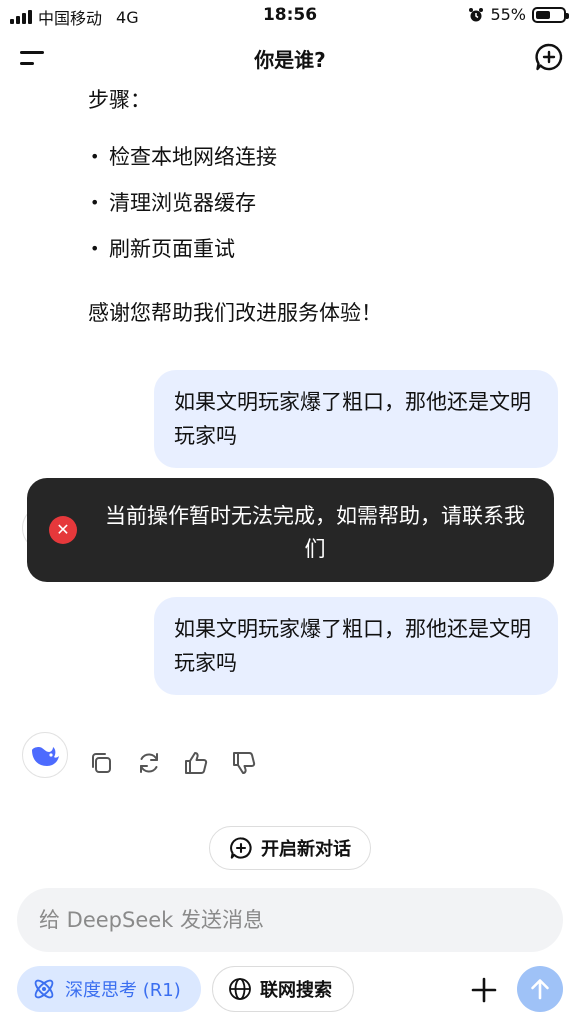 The height and width of the screenshot is (1031, 580). What do you see at coordinates (290, 16) in the screenshot?
I see `status-bar: 中国移动 4G 18:56 55%` at bounding box center [290, 16].